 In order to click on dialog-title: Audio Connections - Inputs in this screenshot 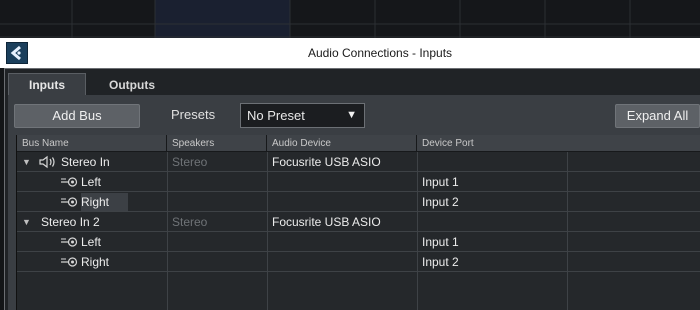, I will do `click(380, 53)`.